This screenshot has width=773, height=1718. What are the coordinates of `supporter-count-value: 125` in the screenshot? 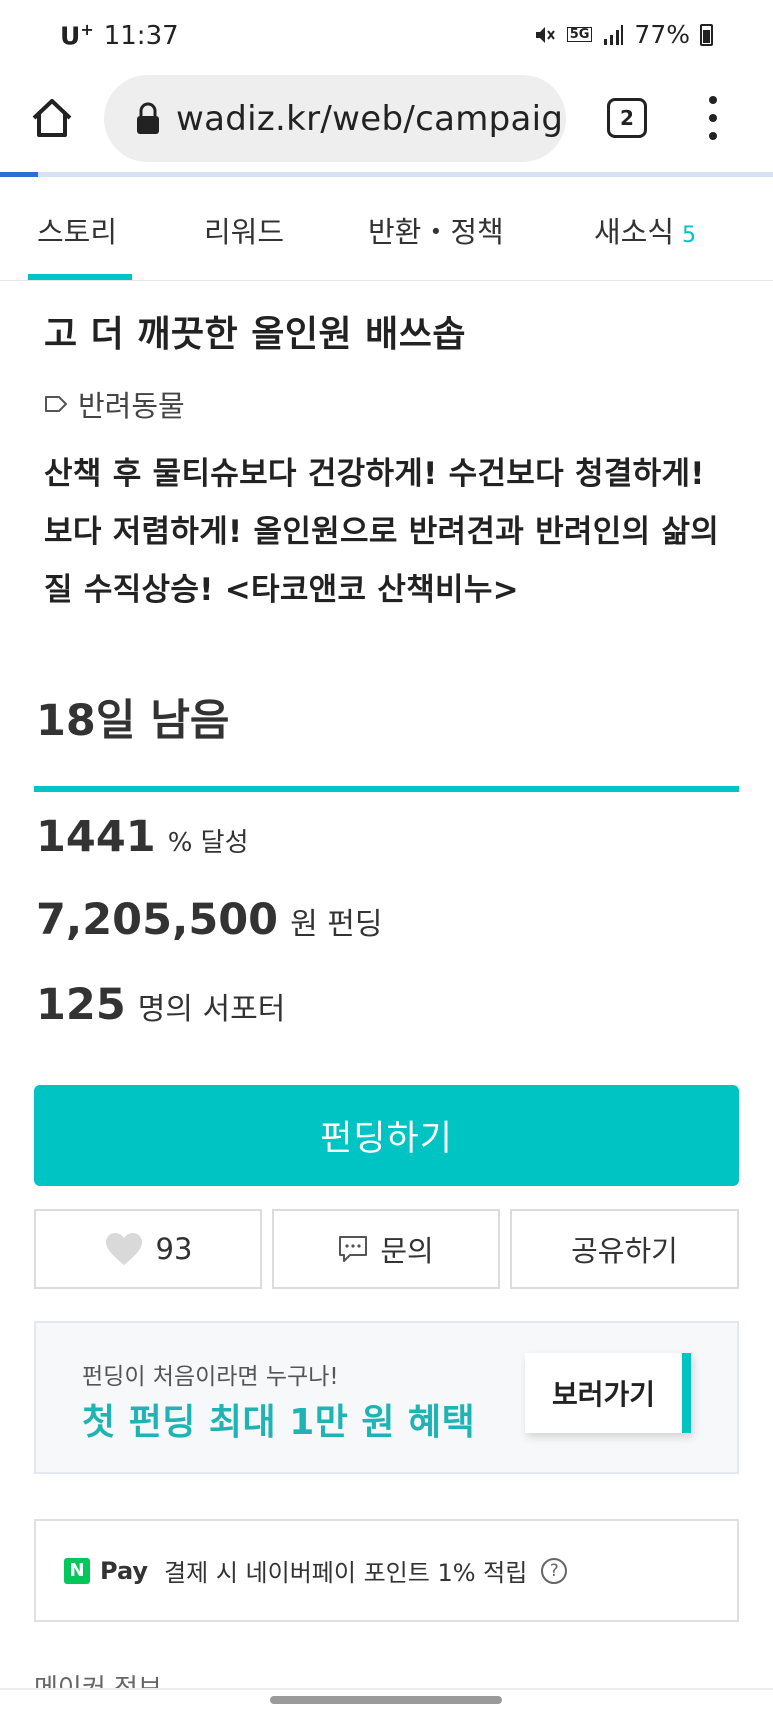 It's located at (81, 1005).